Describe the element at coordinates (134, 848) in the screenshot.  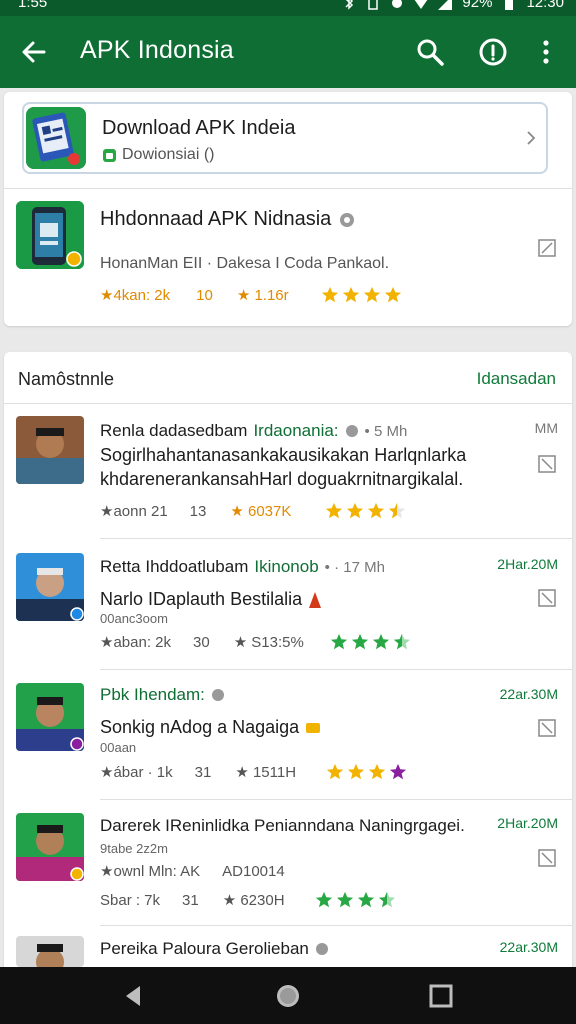
I see `review-subtext: 9tabe 2z2m` at that location.